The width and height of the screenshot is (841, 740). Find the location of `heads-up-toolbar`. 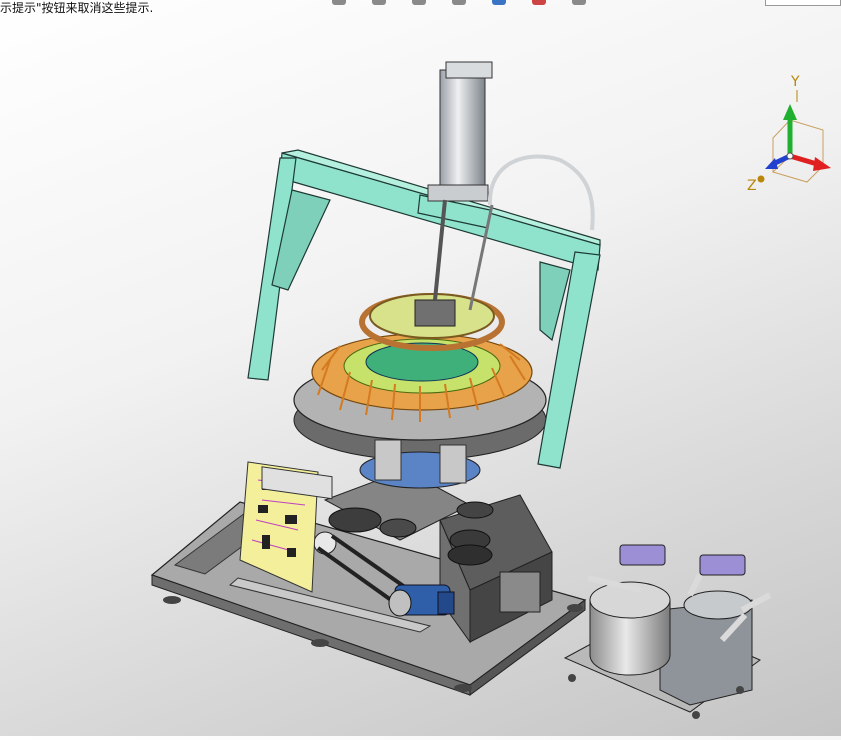

heads-up-toolbar is located at coordinates (541, 3).